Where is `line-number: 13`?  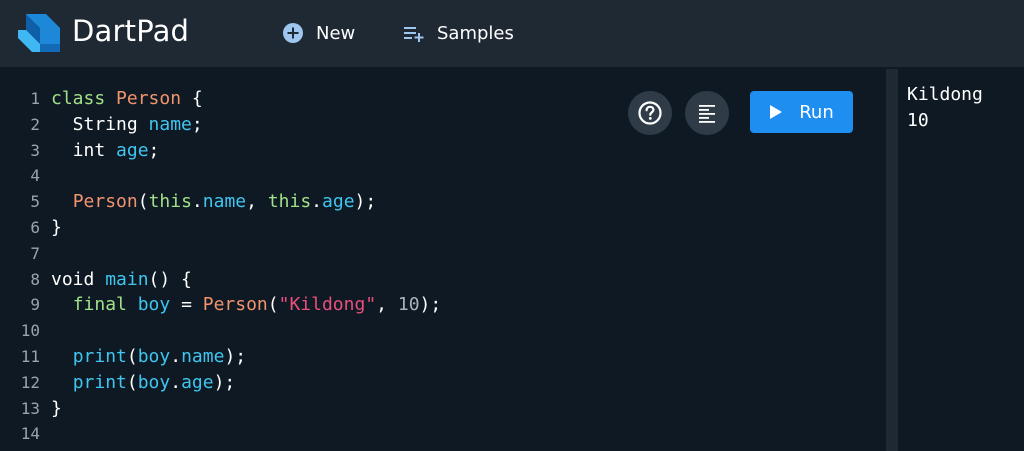 line-number: 13 is located at coordinates (30, 408).